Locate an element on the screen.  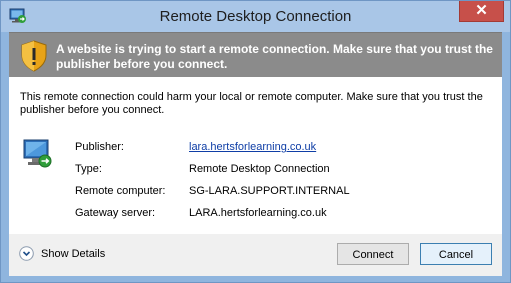
gateway-server-value: LARA.hertsforlearning.co.uk is located at coordinates (258, 213).